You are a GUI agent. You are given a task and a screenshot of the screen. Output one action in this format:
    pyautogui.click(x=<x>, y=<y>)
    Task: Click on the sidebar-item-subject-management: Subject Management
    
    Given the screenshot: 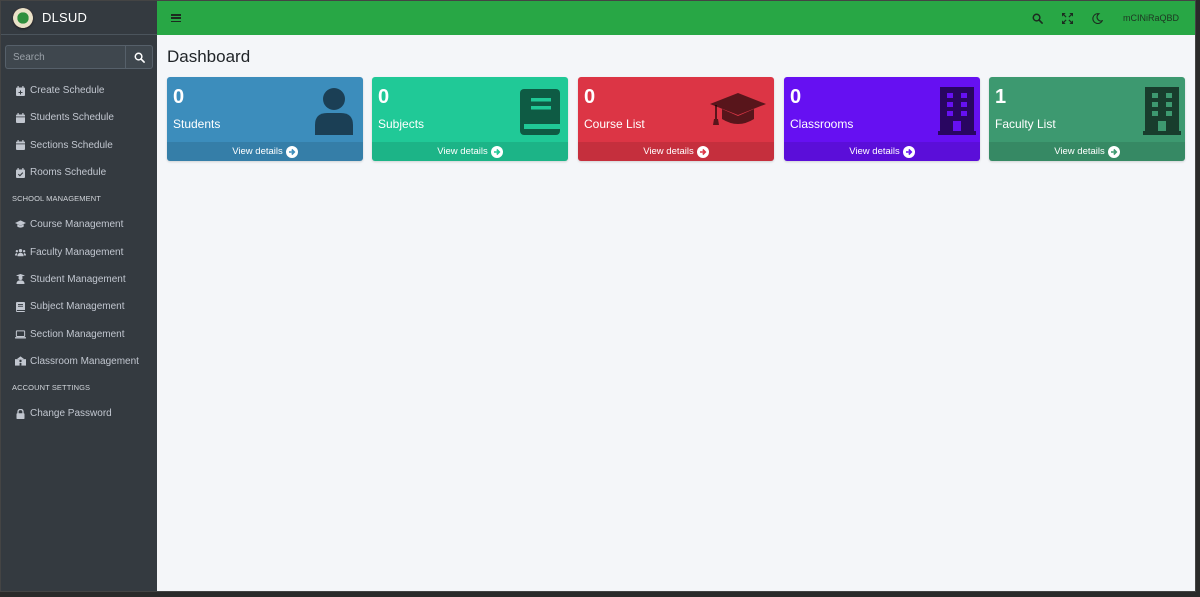 What is the action you would take?
    pyautogui.click(x=79, y=306)
    